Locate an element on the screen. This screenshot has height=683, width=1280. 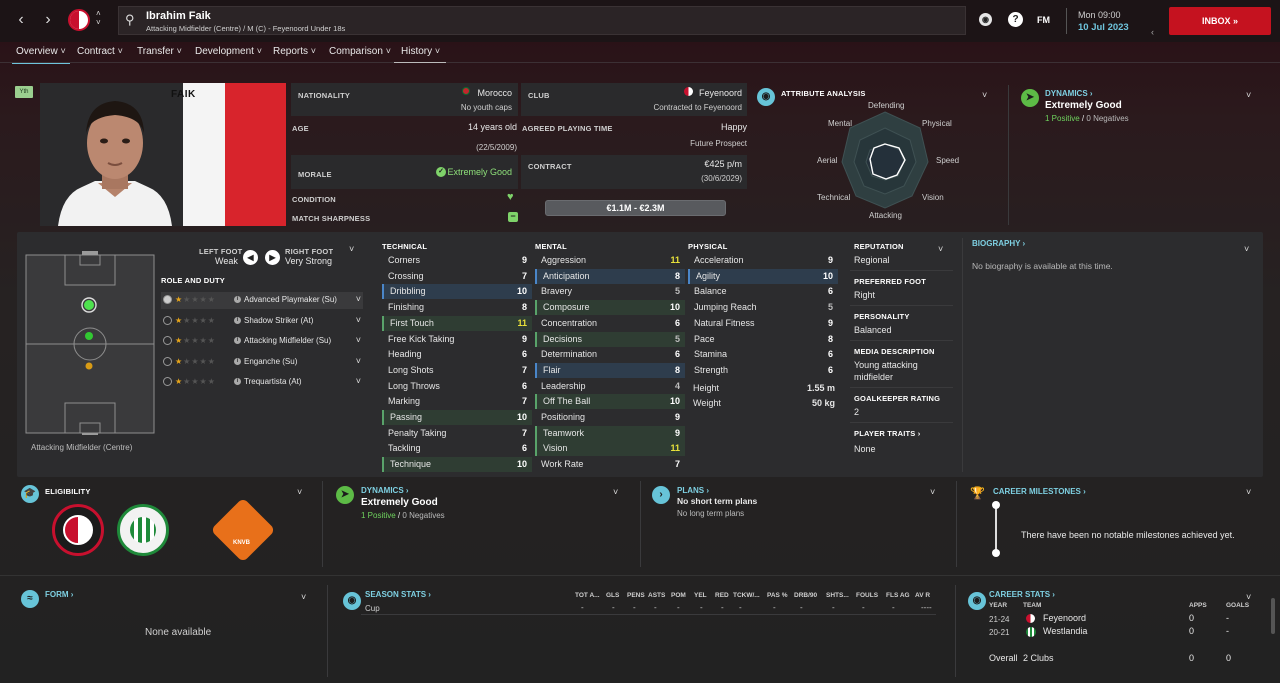
dynamics-bottom-title: DYNAMICS › is located at coordinates (385, 490).